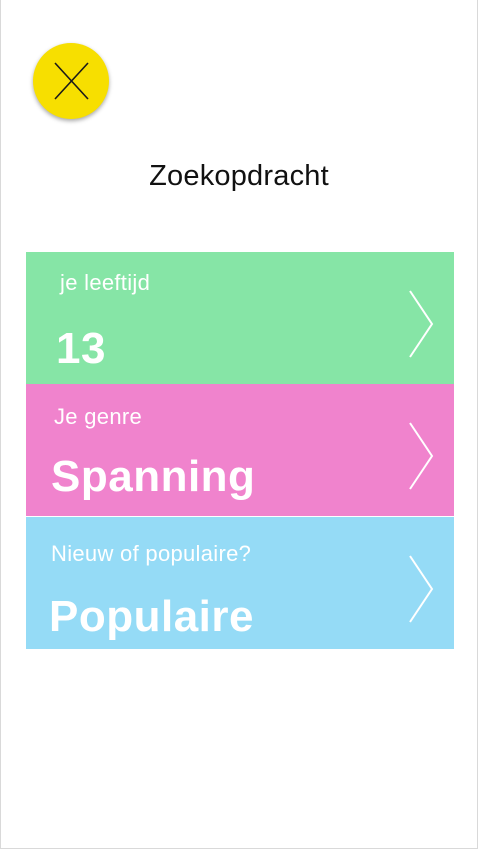 The image size is (478, 850). What do you see at coordinates (151, 553) in the screenshot?
I see `new-or-popular-label: Nieuw of populaire?` at bounding box center [151, 553].